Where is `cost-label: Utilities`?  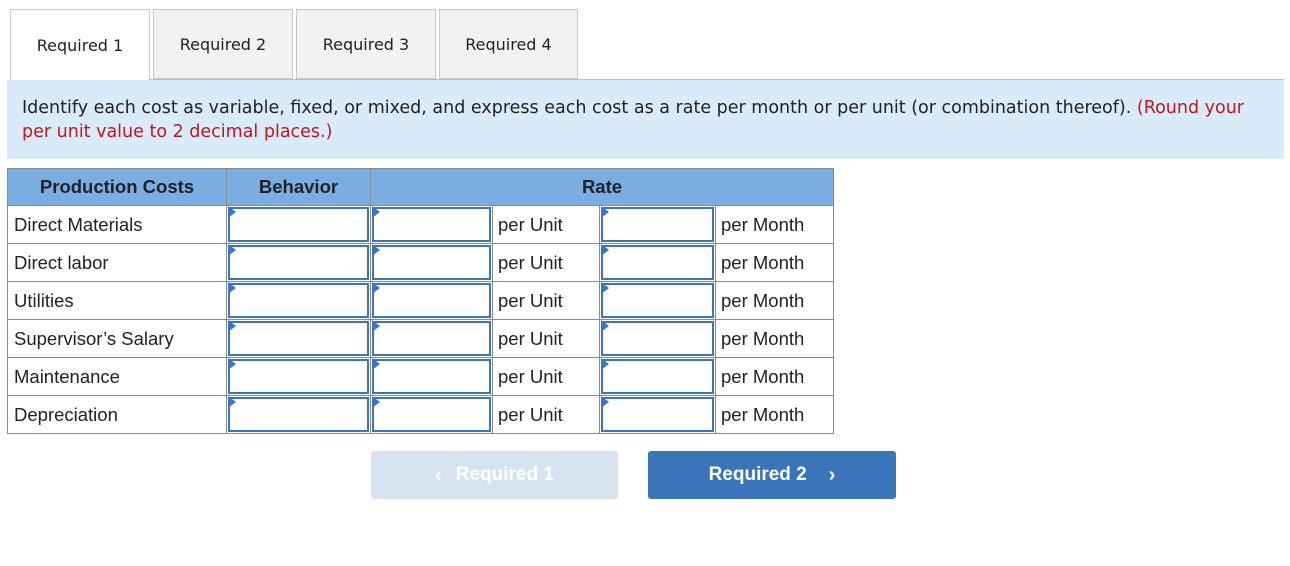 cost-label: Utilities is located at coordinates (117, 300).